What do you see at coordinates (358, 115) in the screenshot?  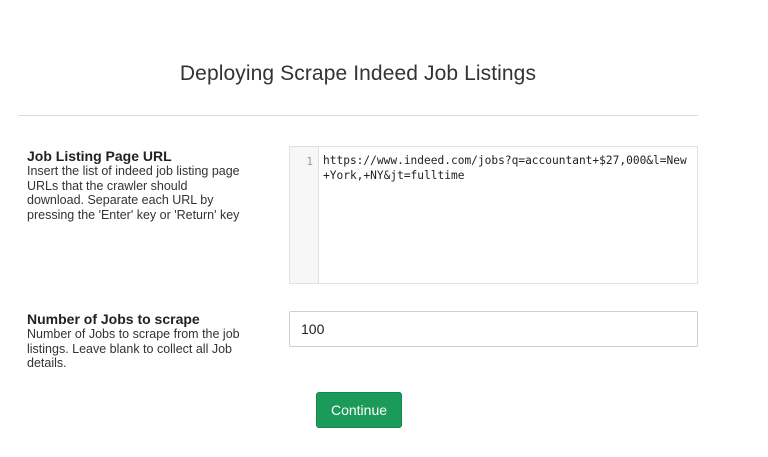 I see `header-divider` at bounding box center [358, 115].